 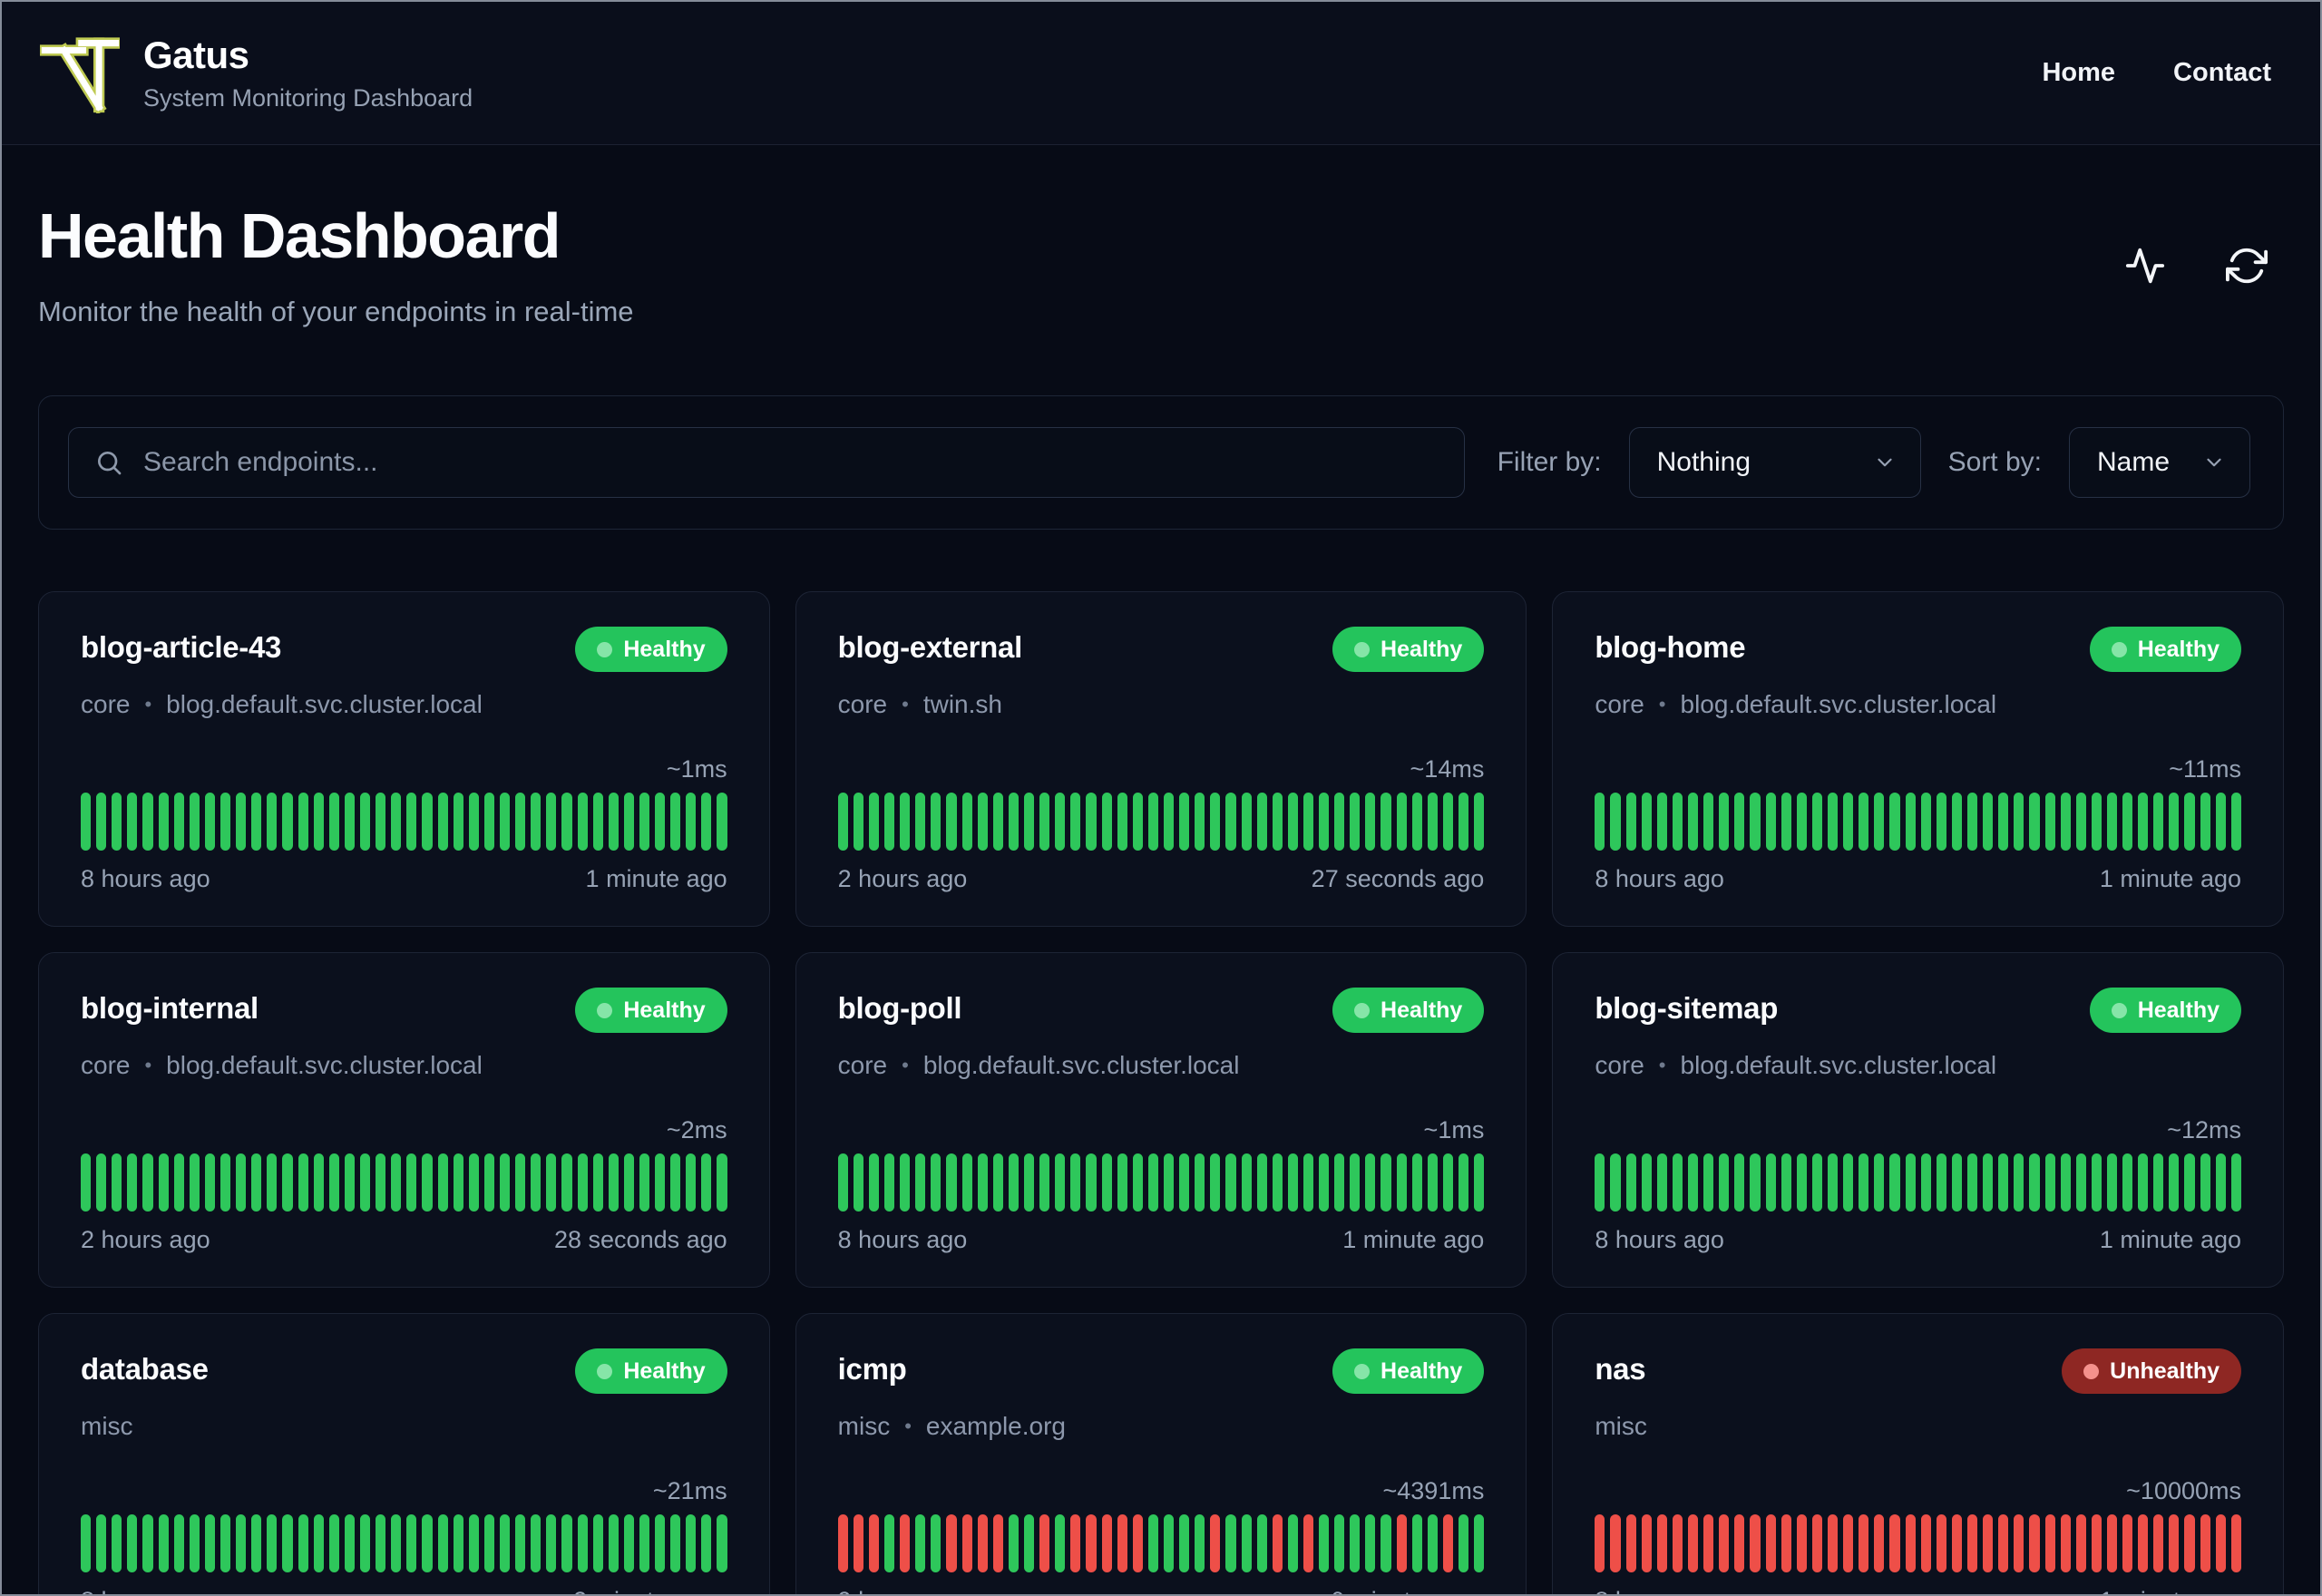 I want to click on search-input, so click(x=791, y=462).